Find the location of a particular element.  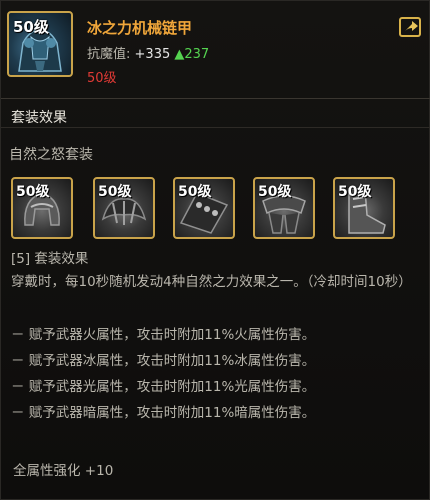

section-divider is located at coordinates (215, 127).